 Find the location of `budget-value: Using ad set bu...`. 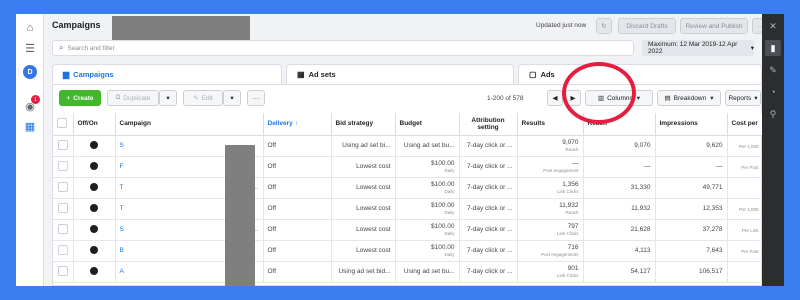

budget-value: Using ad set bu... is located at coordinates (429, 271).